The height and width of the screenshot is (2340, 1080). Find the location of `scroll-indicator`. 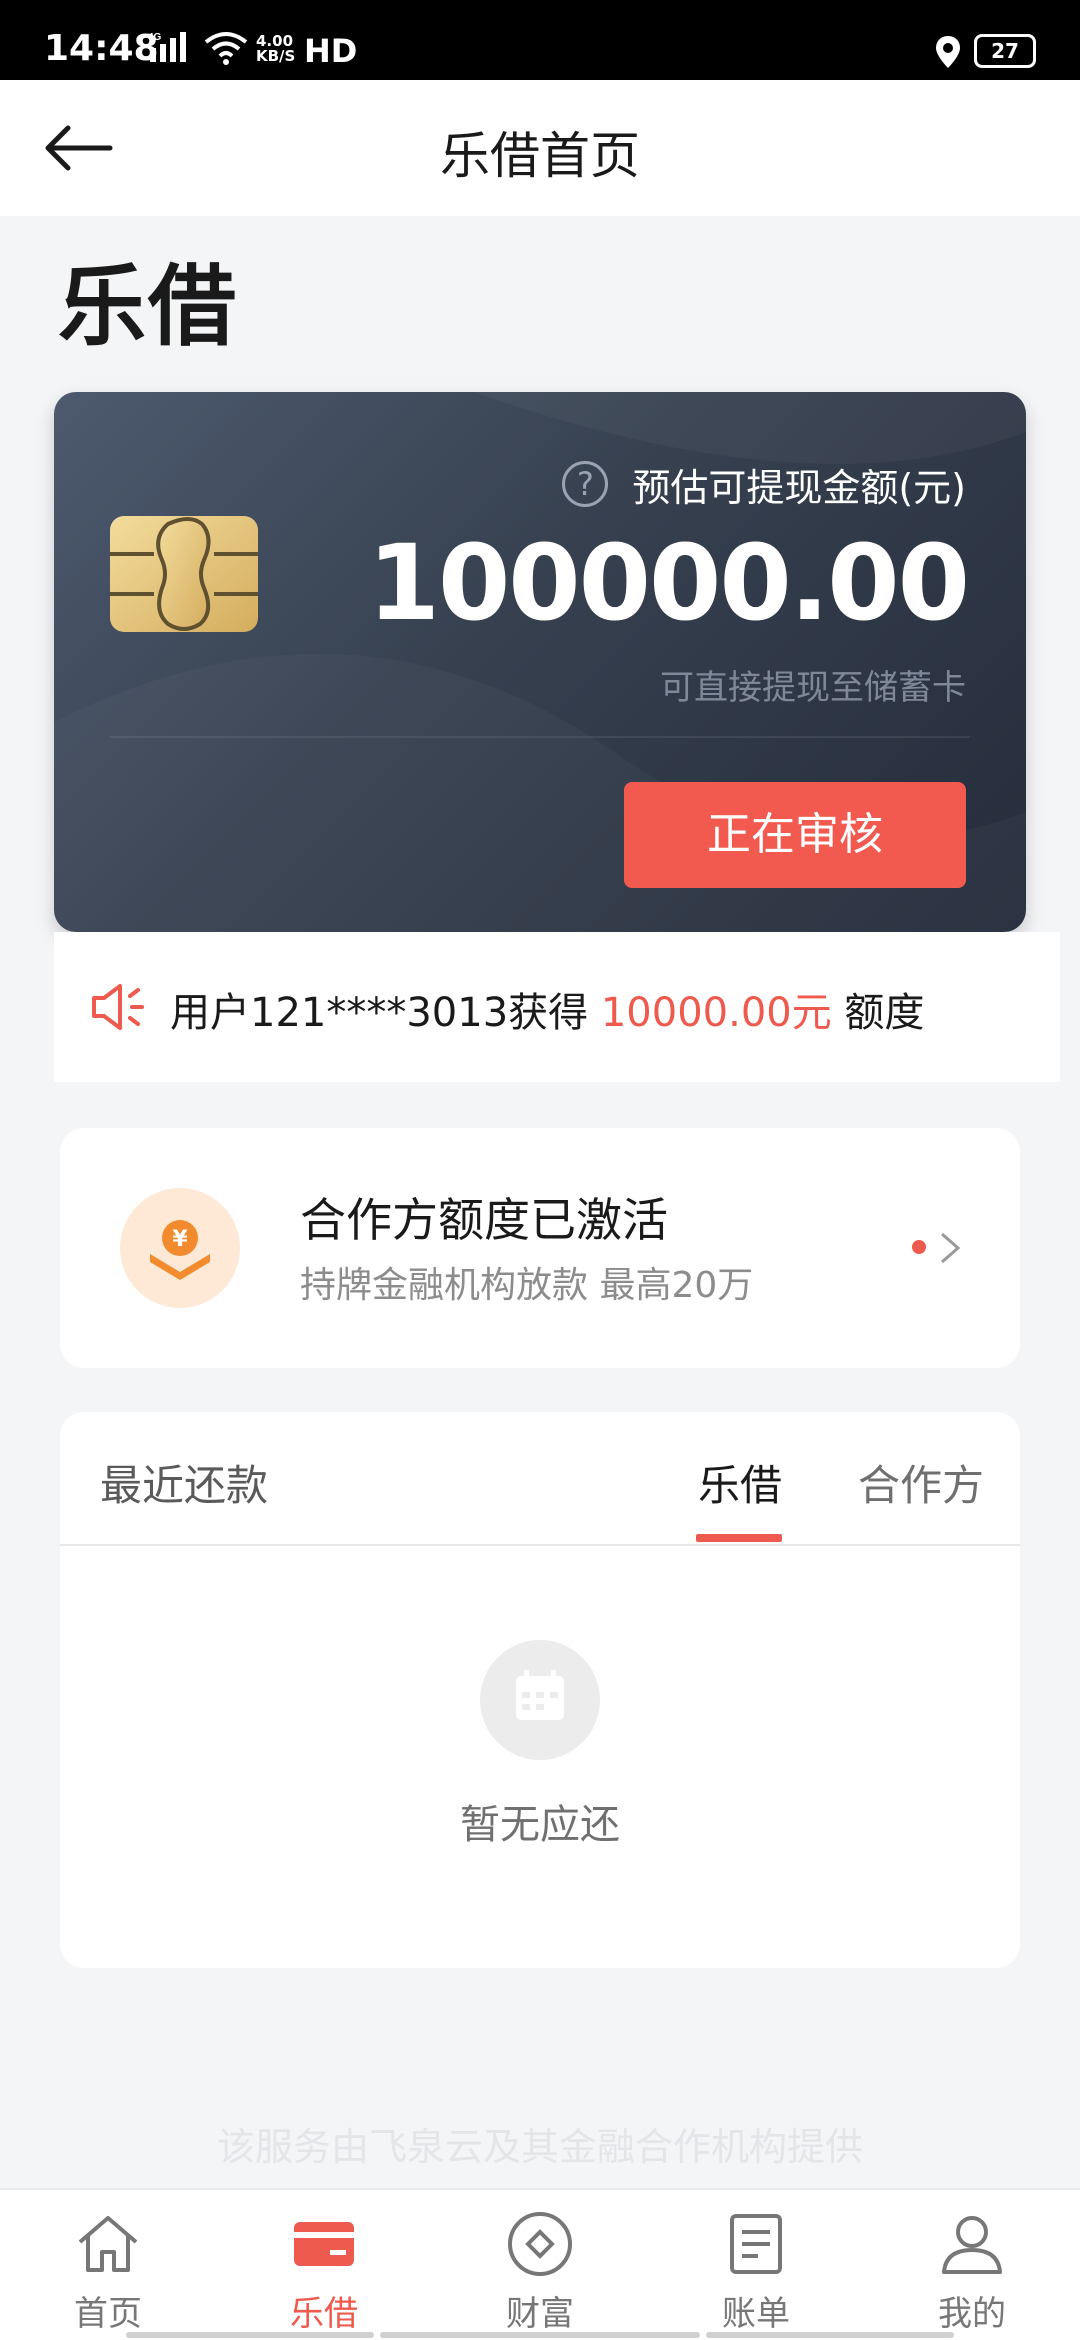

scroll-indicator is located at coordinates (250, 2335).